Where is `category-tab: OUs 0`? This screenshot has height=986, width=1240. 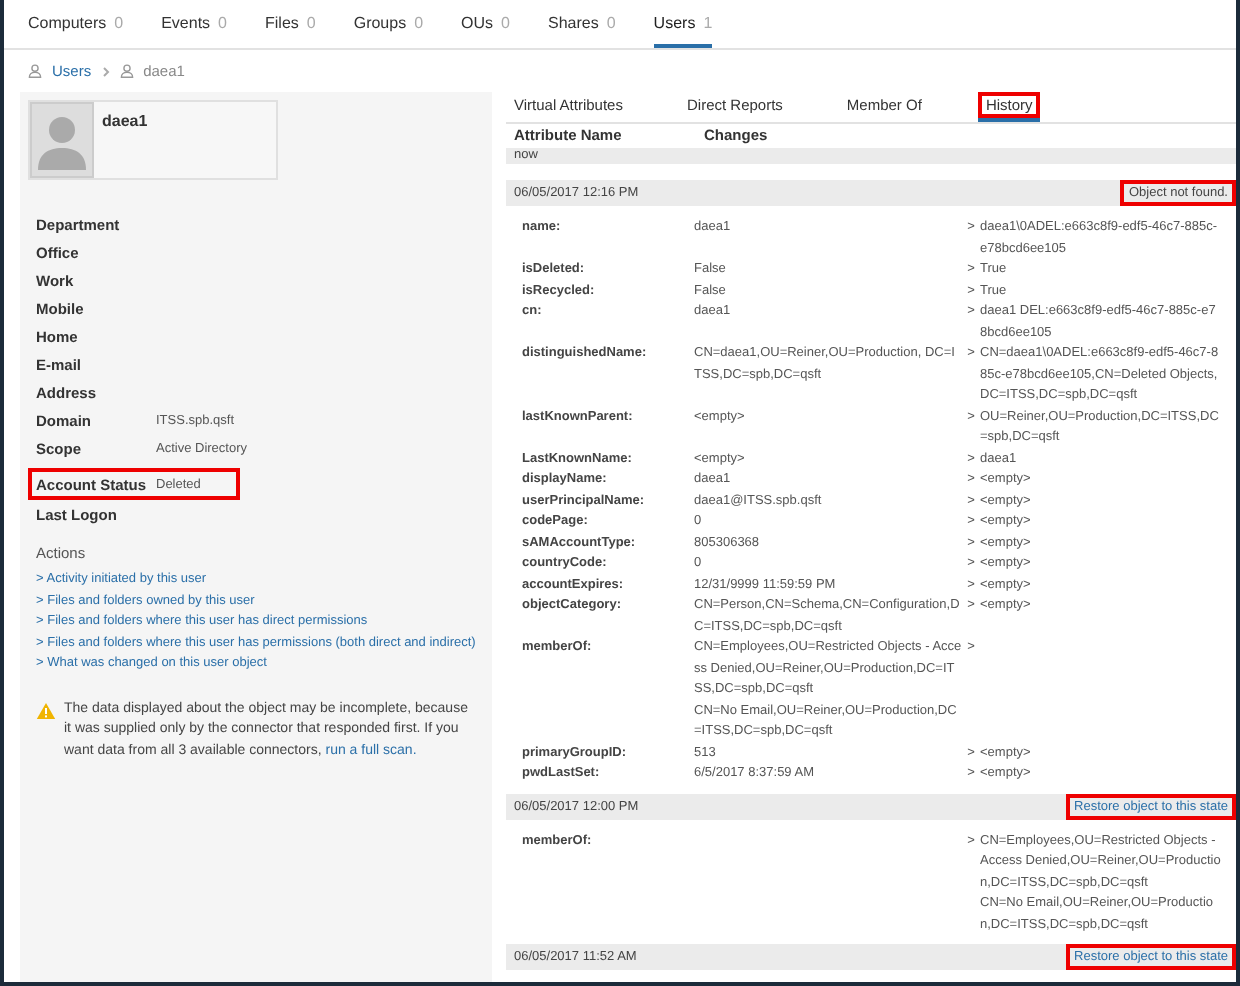
category-tab: OUs 0 is located at coordinates (485, 24).